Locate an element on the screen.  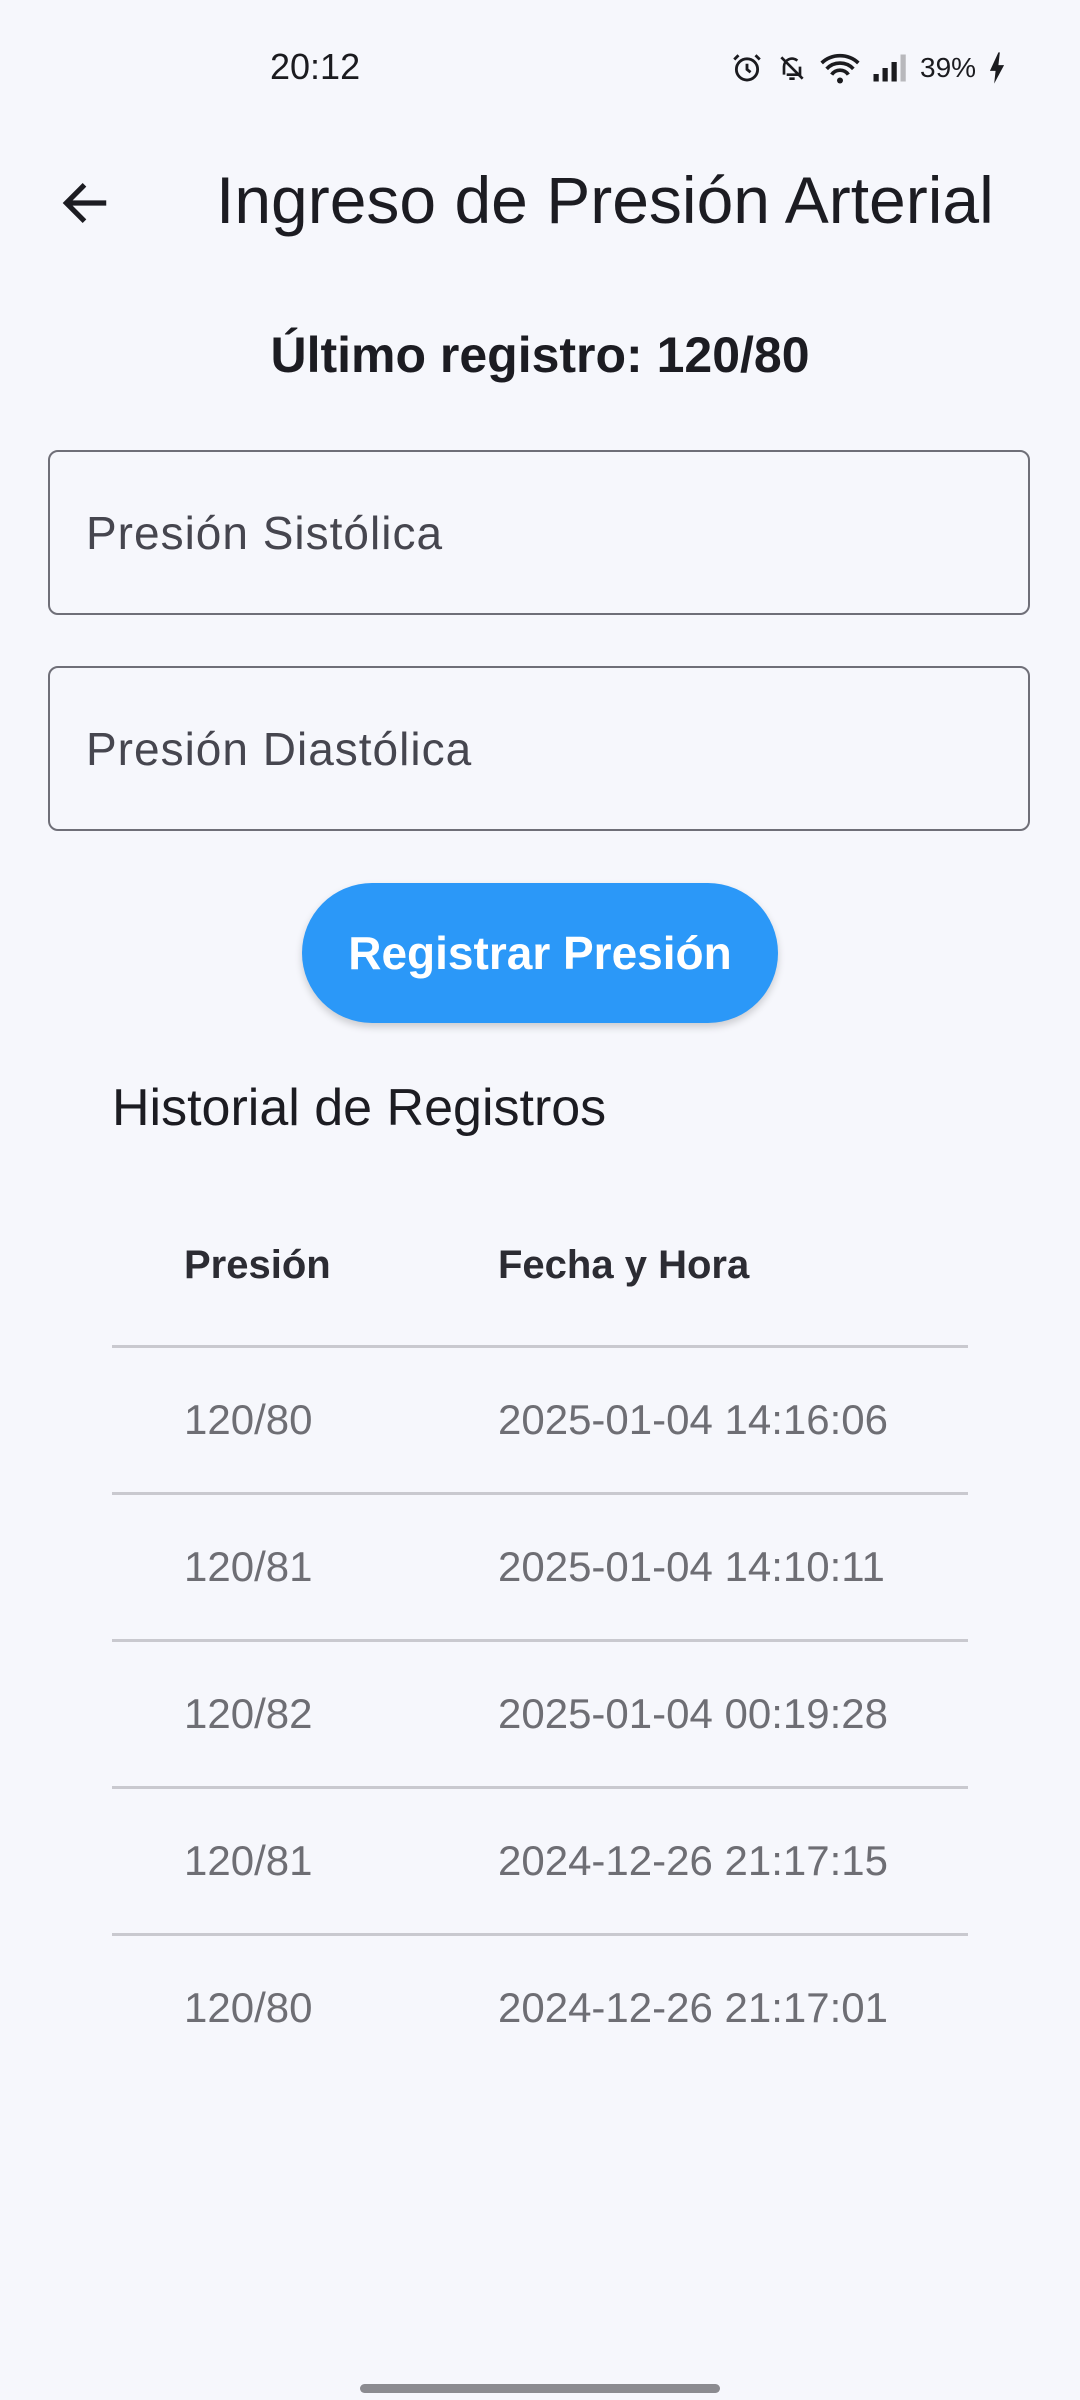
last-record-label: Último registro: 120/80 is located at coordinates (540, 355).